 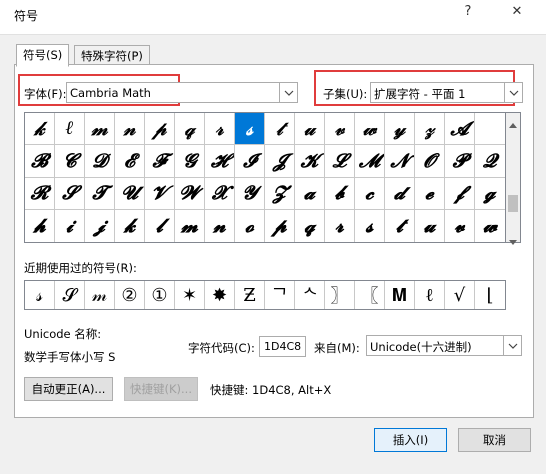 I want to click on symbol-cell: 𝓀, so click(x=40, y=129).